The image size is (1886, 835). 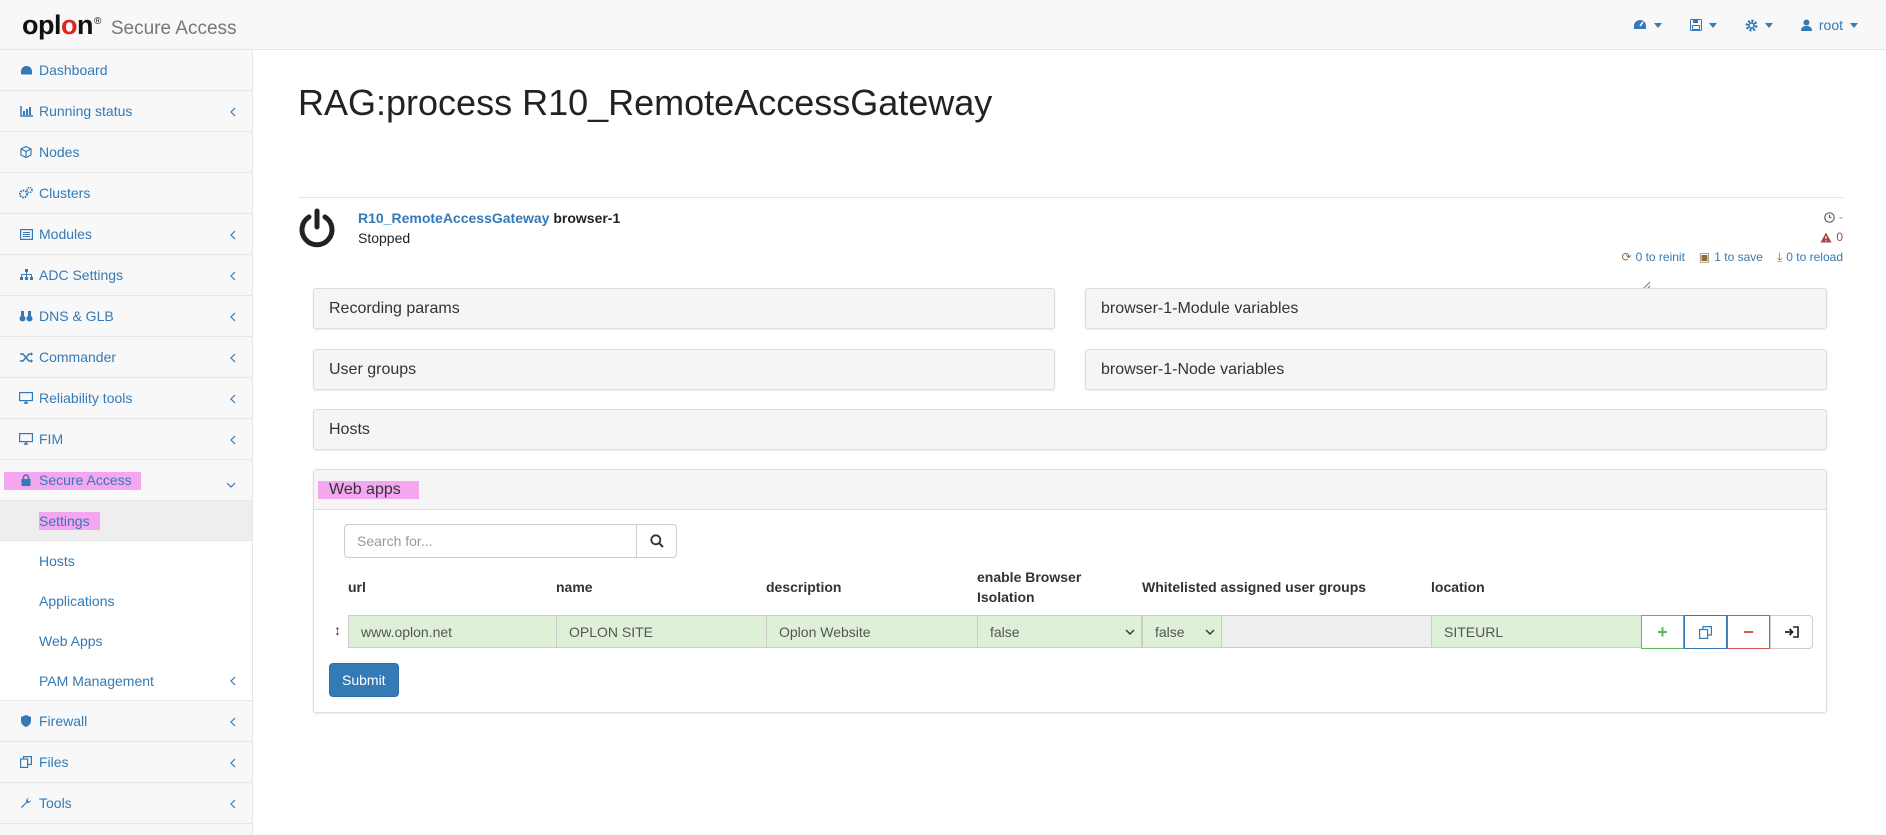 I want to click on whitelisted-select: false, so click(x=1182, y=631).